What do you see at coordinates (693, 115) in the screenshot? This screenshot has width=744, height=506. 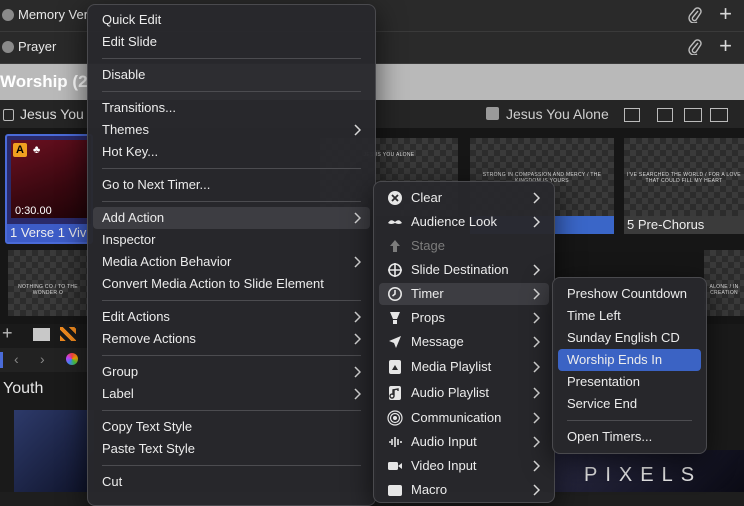 I see `layout-icon` at bounding box center [693, 115].